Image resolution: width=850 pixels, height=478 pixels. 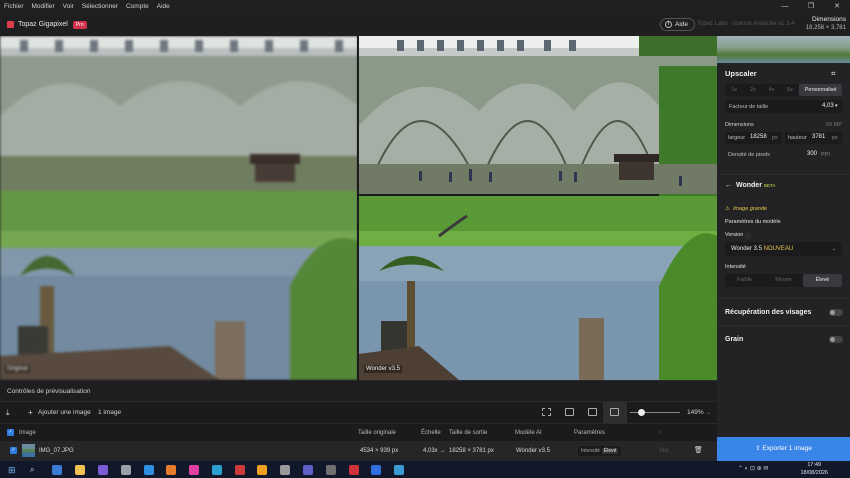 I want to click on density-label: Densité de pixels, so click(x=749, y=155).